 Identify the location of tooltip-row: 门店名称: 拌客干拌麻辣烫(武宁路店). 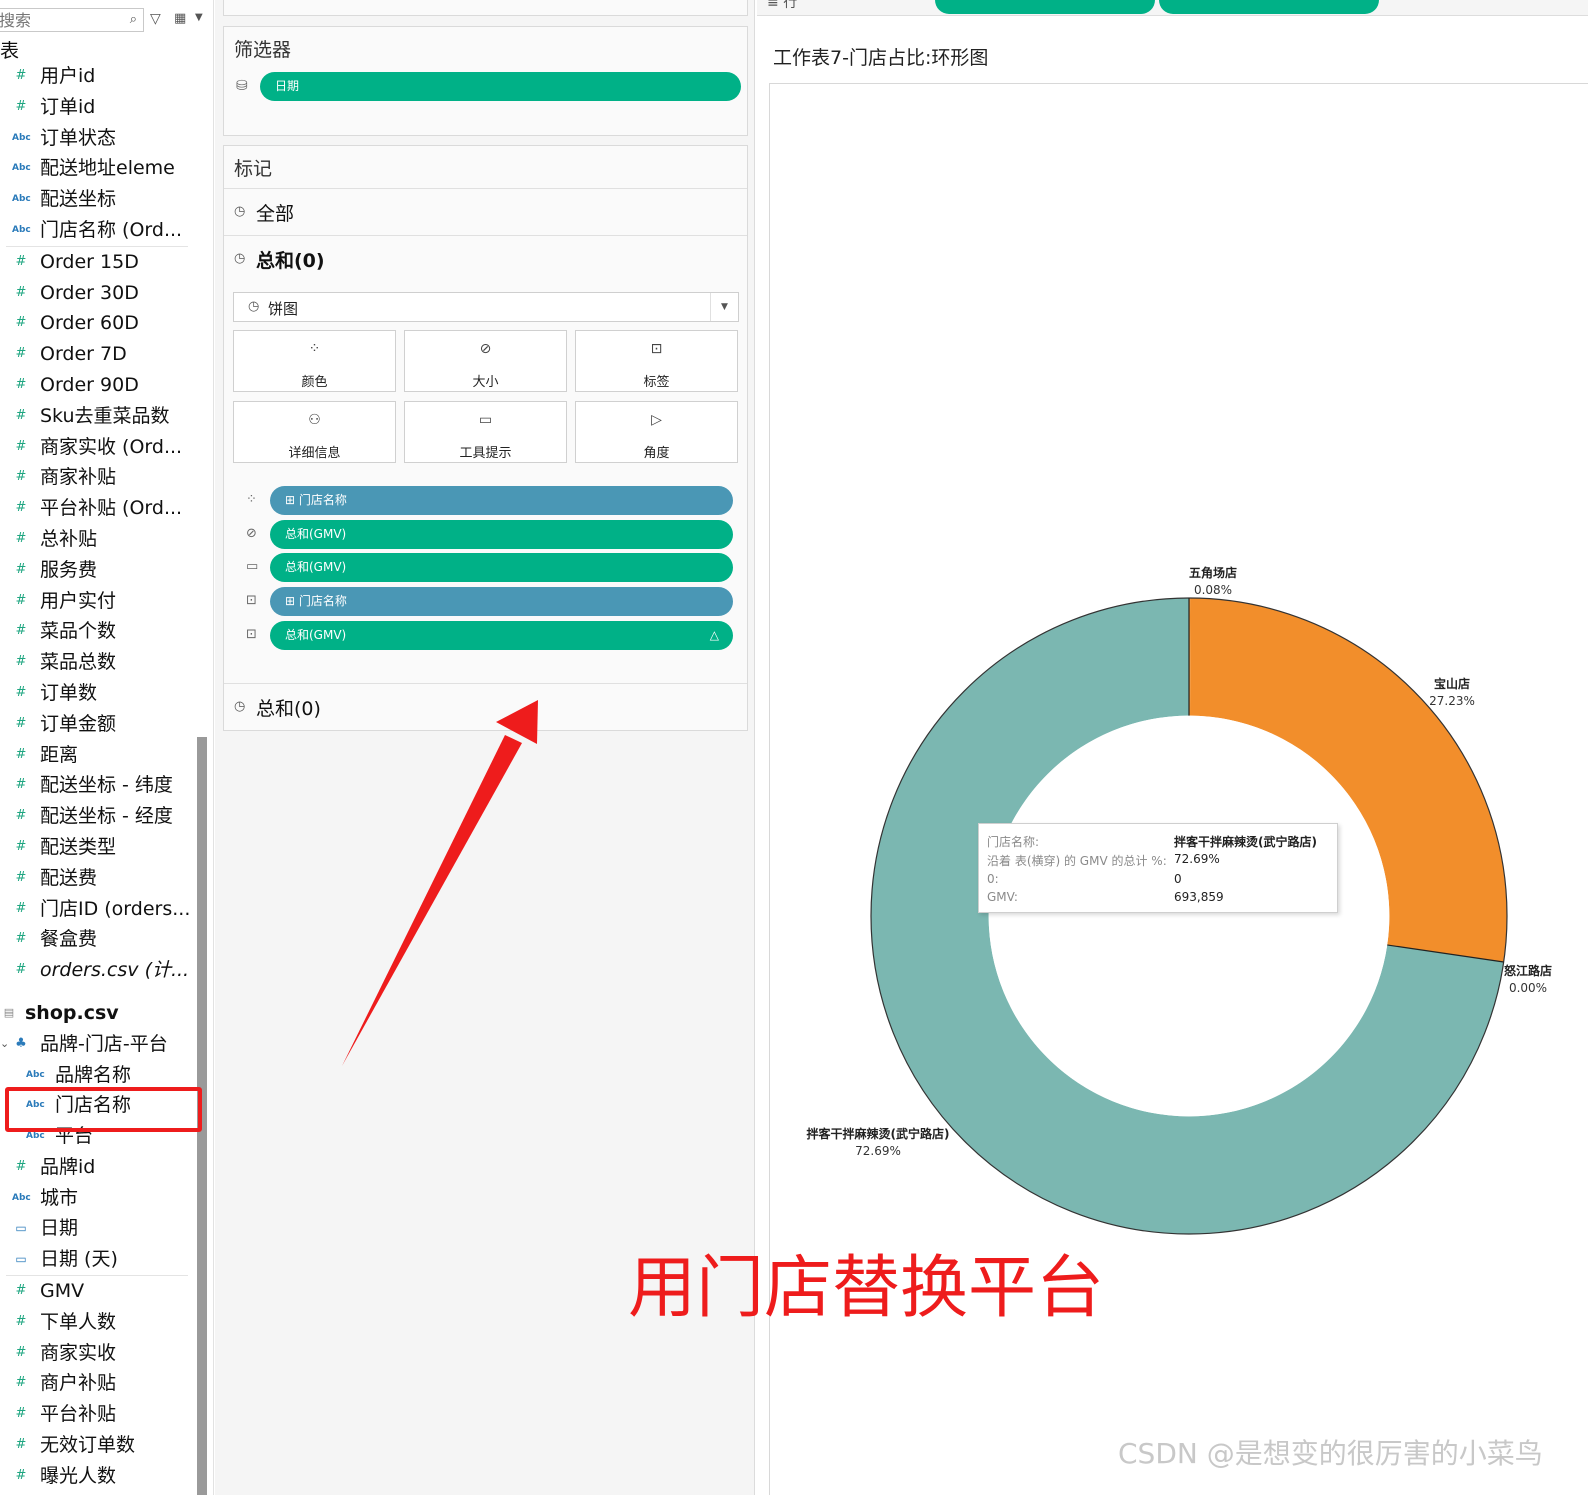
(1159, 842).